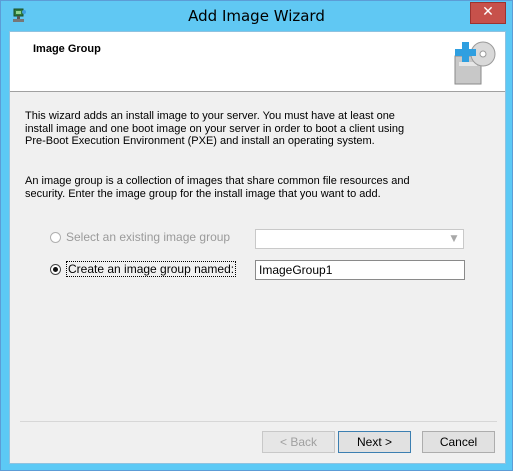  I want to click on existing-group-select: ▼, so click(359, 239).